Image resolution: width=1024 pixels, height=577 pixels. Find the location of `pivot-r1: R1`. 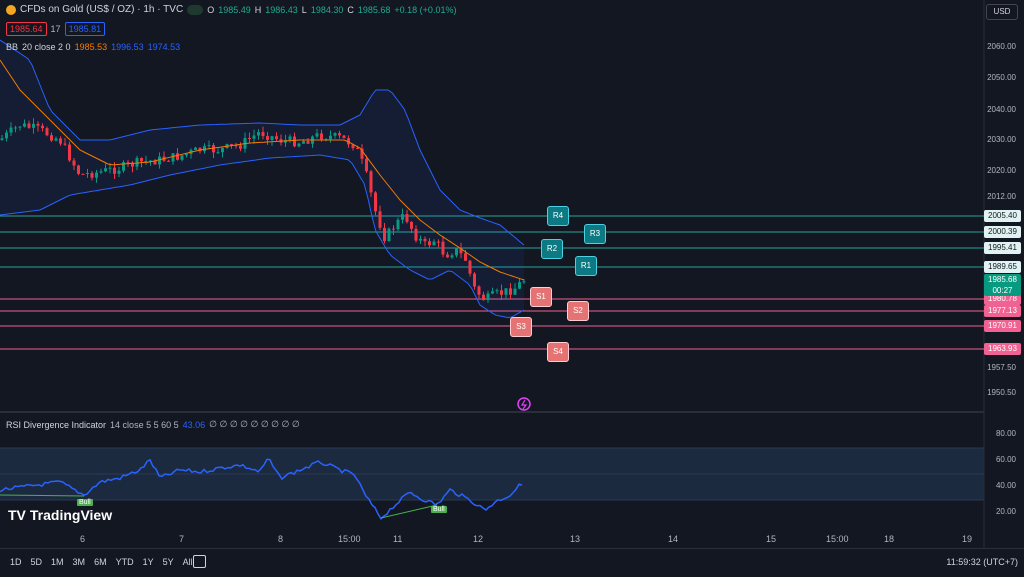

pivot-r1: R1 is located at coordinates (586, 266).